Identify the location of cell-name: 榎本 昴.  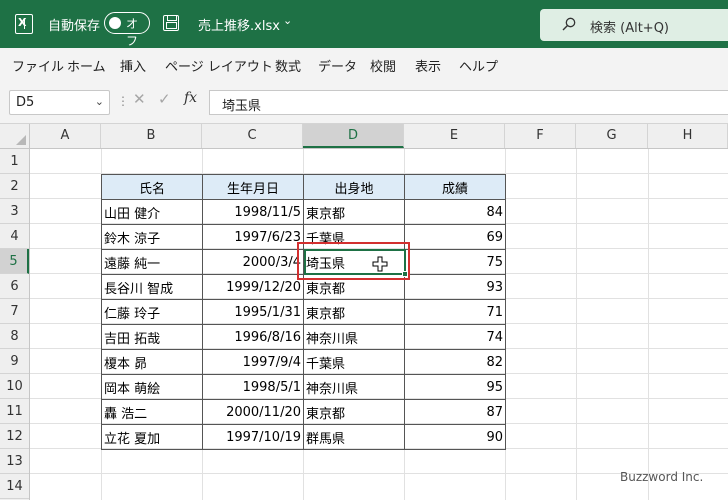
(152, 362).